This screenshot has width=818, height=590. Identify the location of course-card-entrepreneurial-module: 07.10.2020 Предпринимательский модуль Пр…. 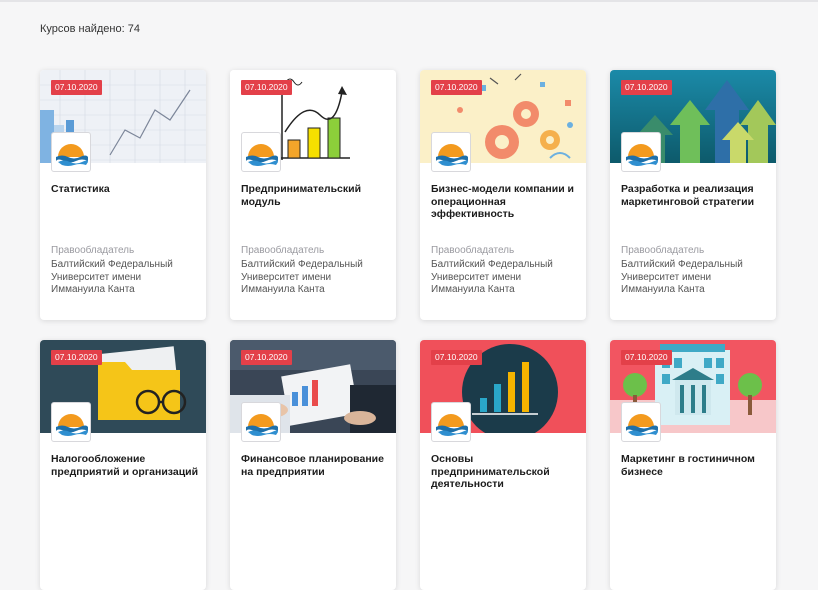
(313, 195).